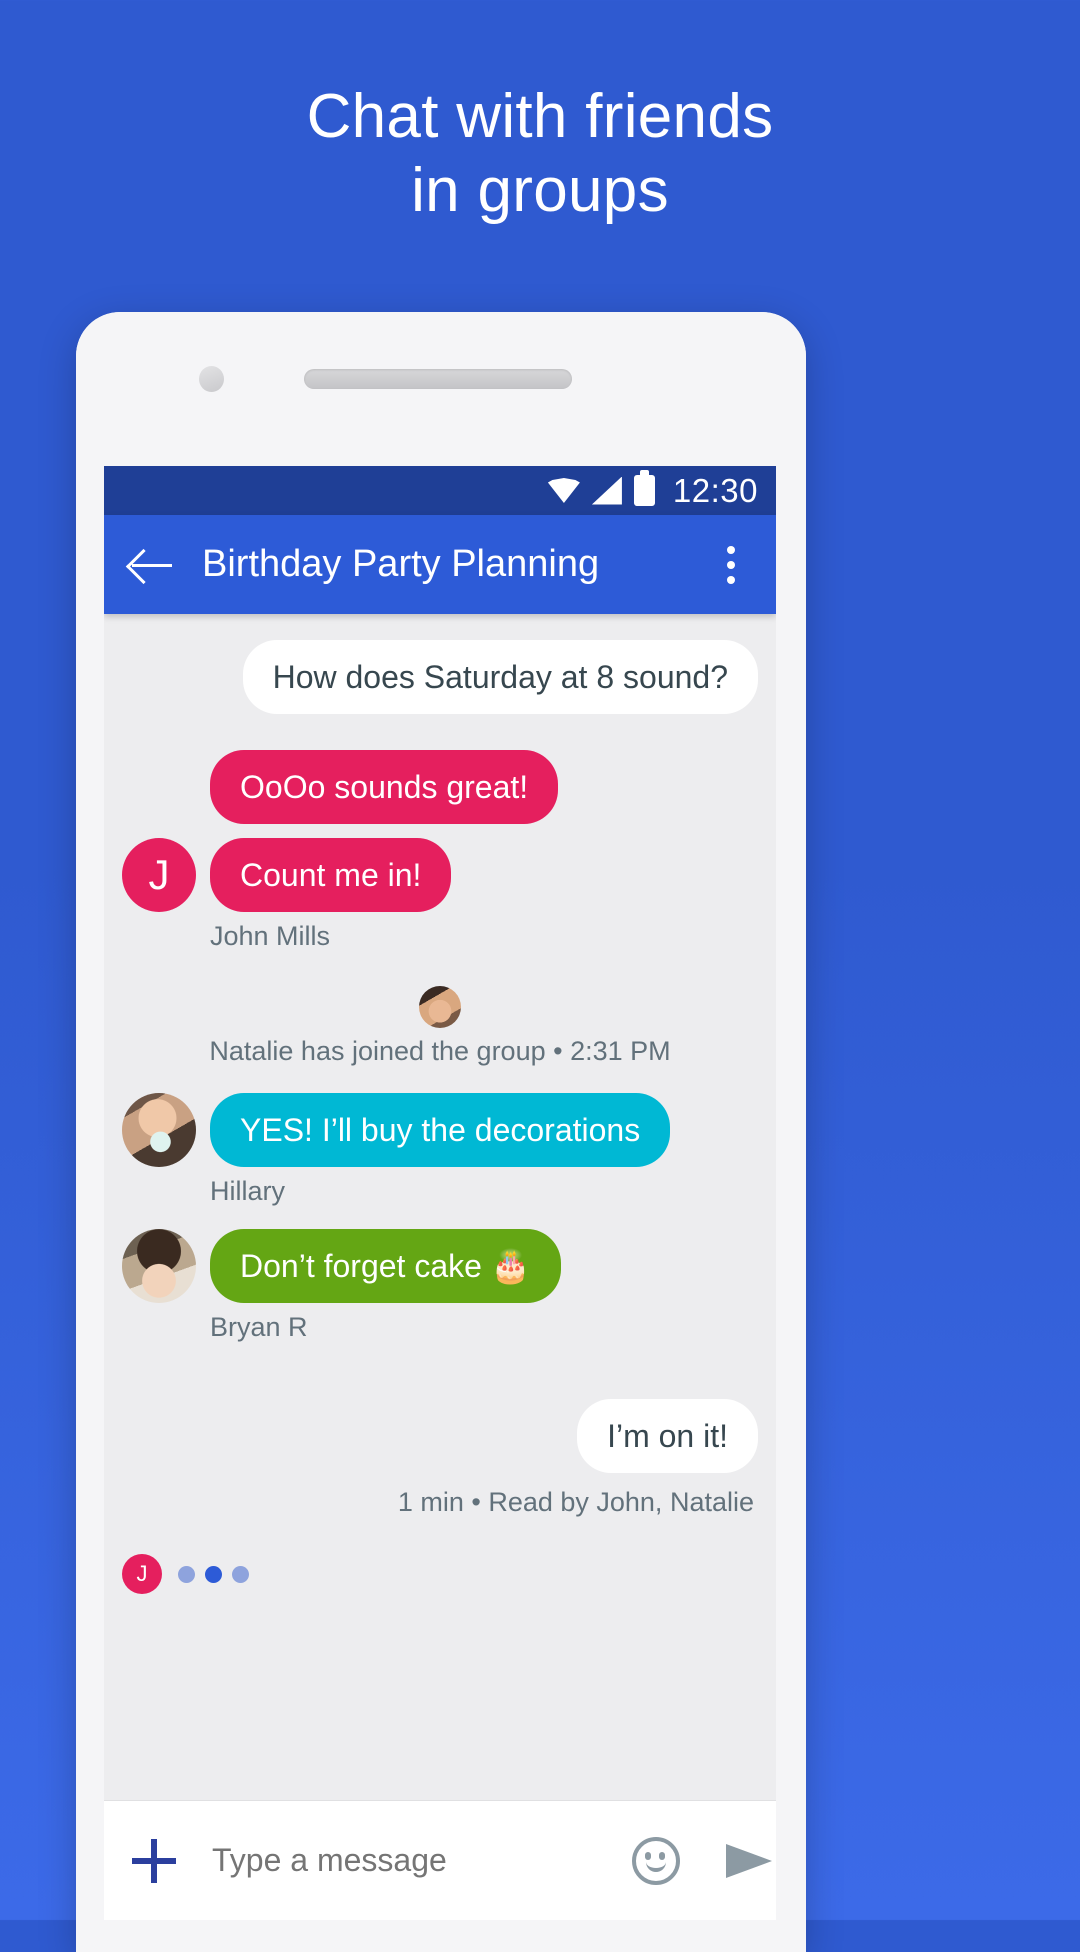 The height and width of the screenshot is (1952, 1080). I want to click on back-arrow-icon, so click(153, 565).